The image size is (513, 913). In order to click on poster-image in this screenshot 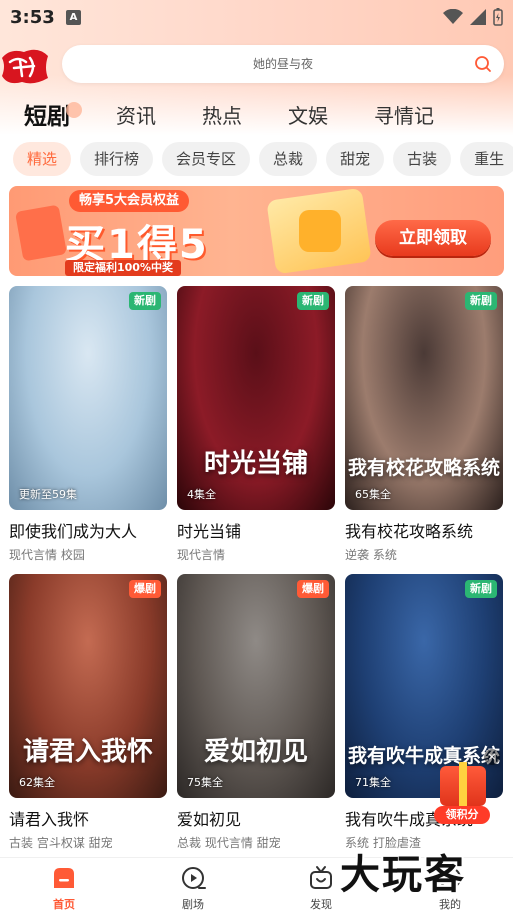, I will do `click(88, 398)`.